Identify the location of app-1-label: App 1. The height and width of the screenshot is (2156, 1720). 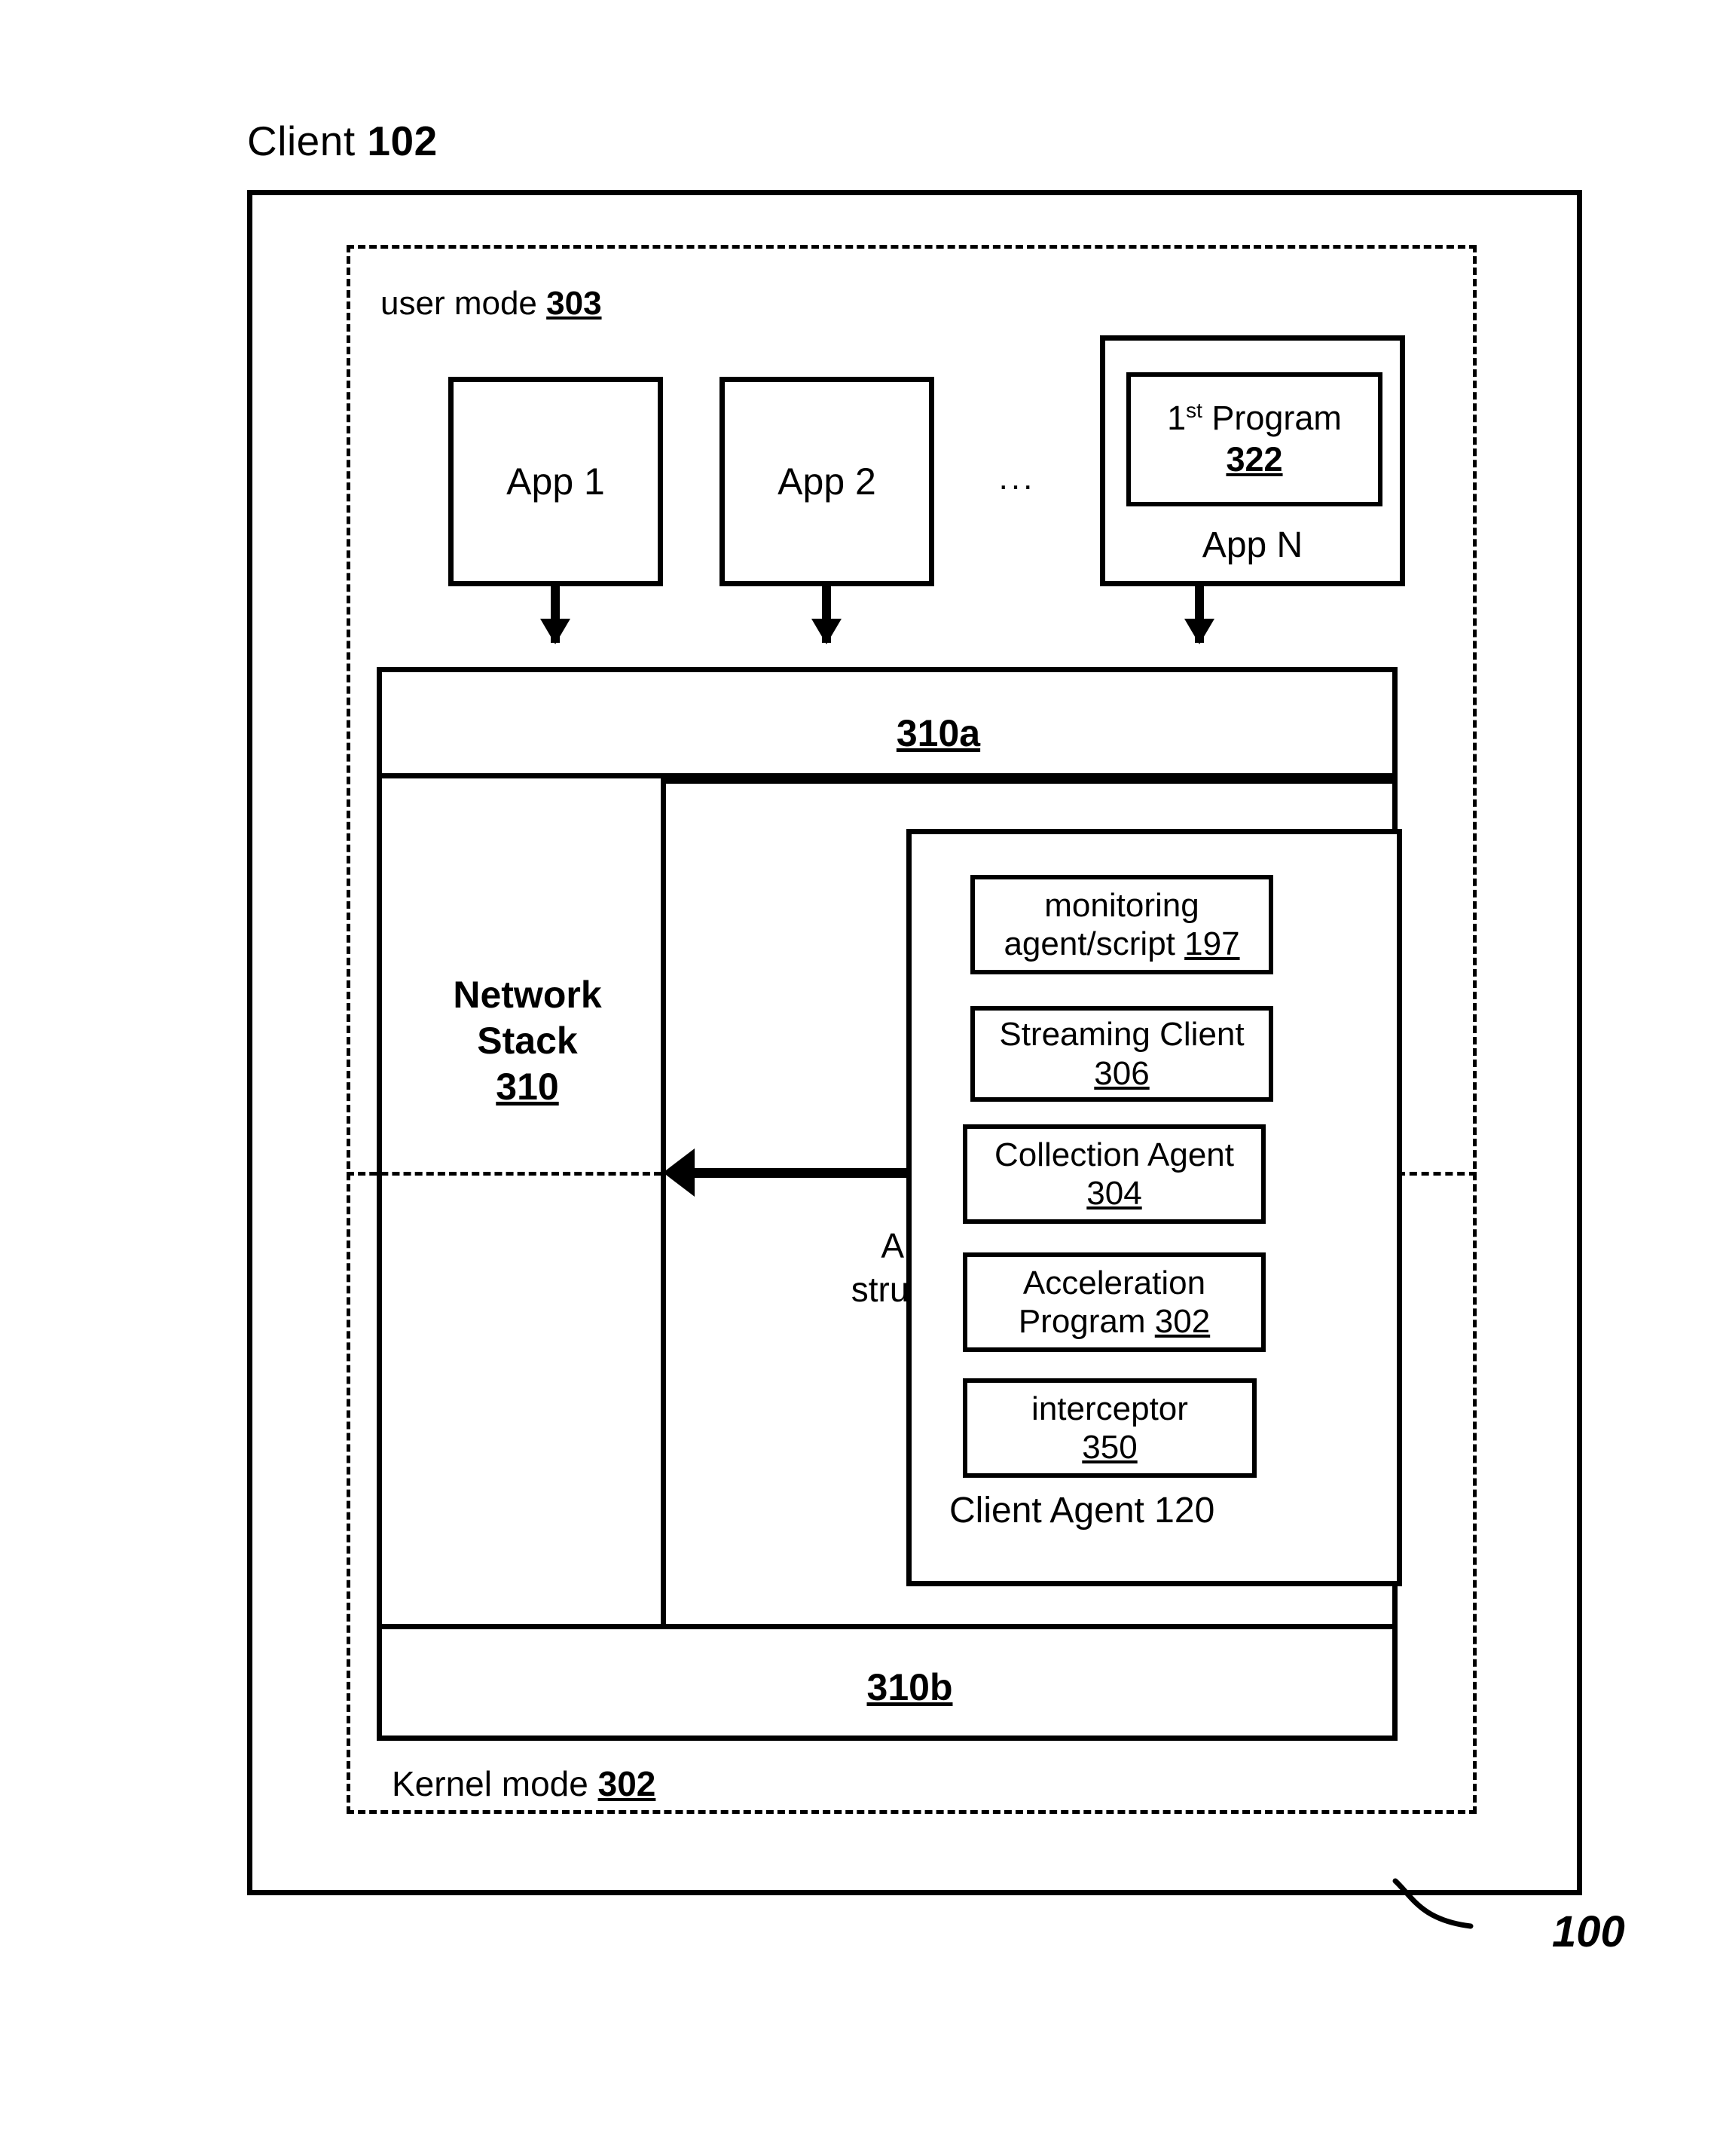
(555, 481).